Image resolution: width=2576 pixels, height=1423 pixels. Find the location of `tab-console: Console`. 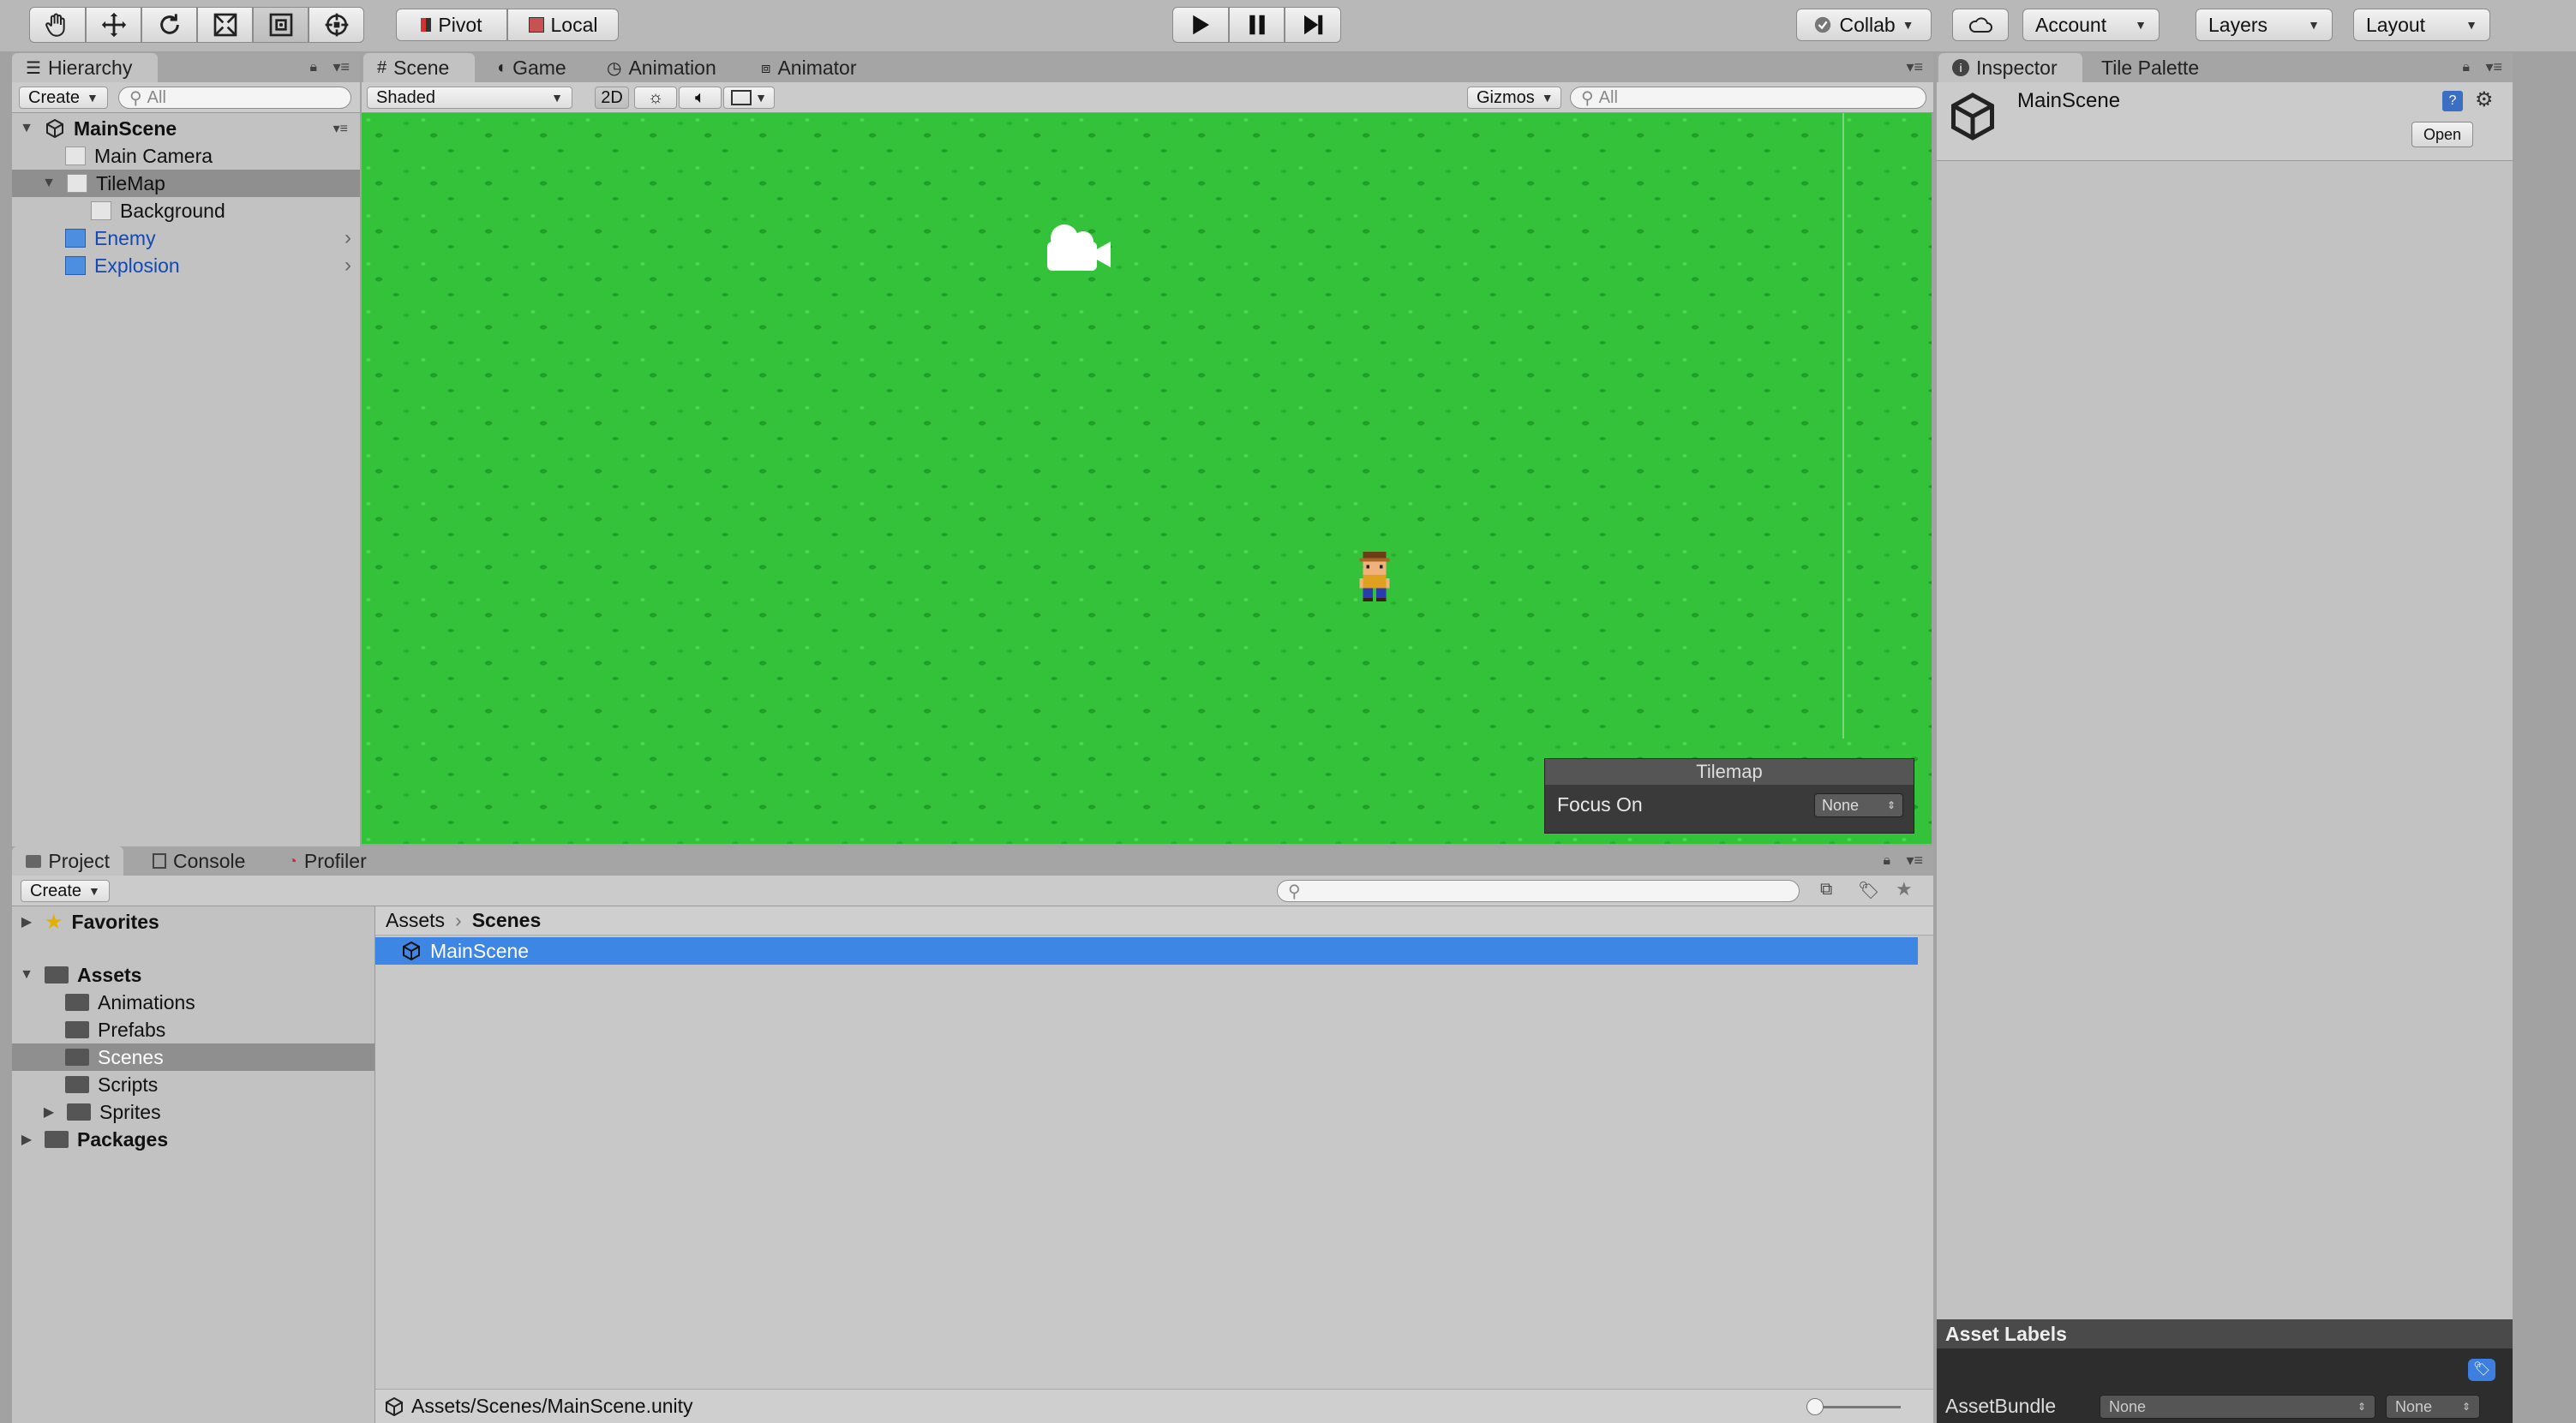

tab-console: Console is located at coordinates (199, 861).